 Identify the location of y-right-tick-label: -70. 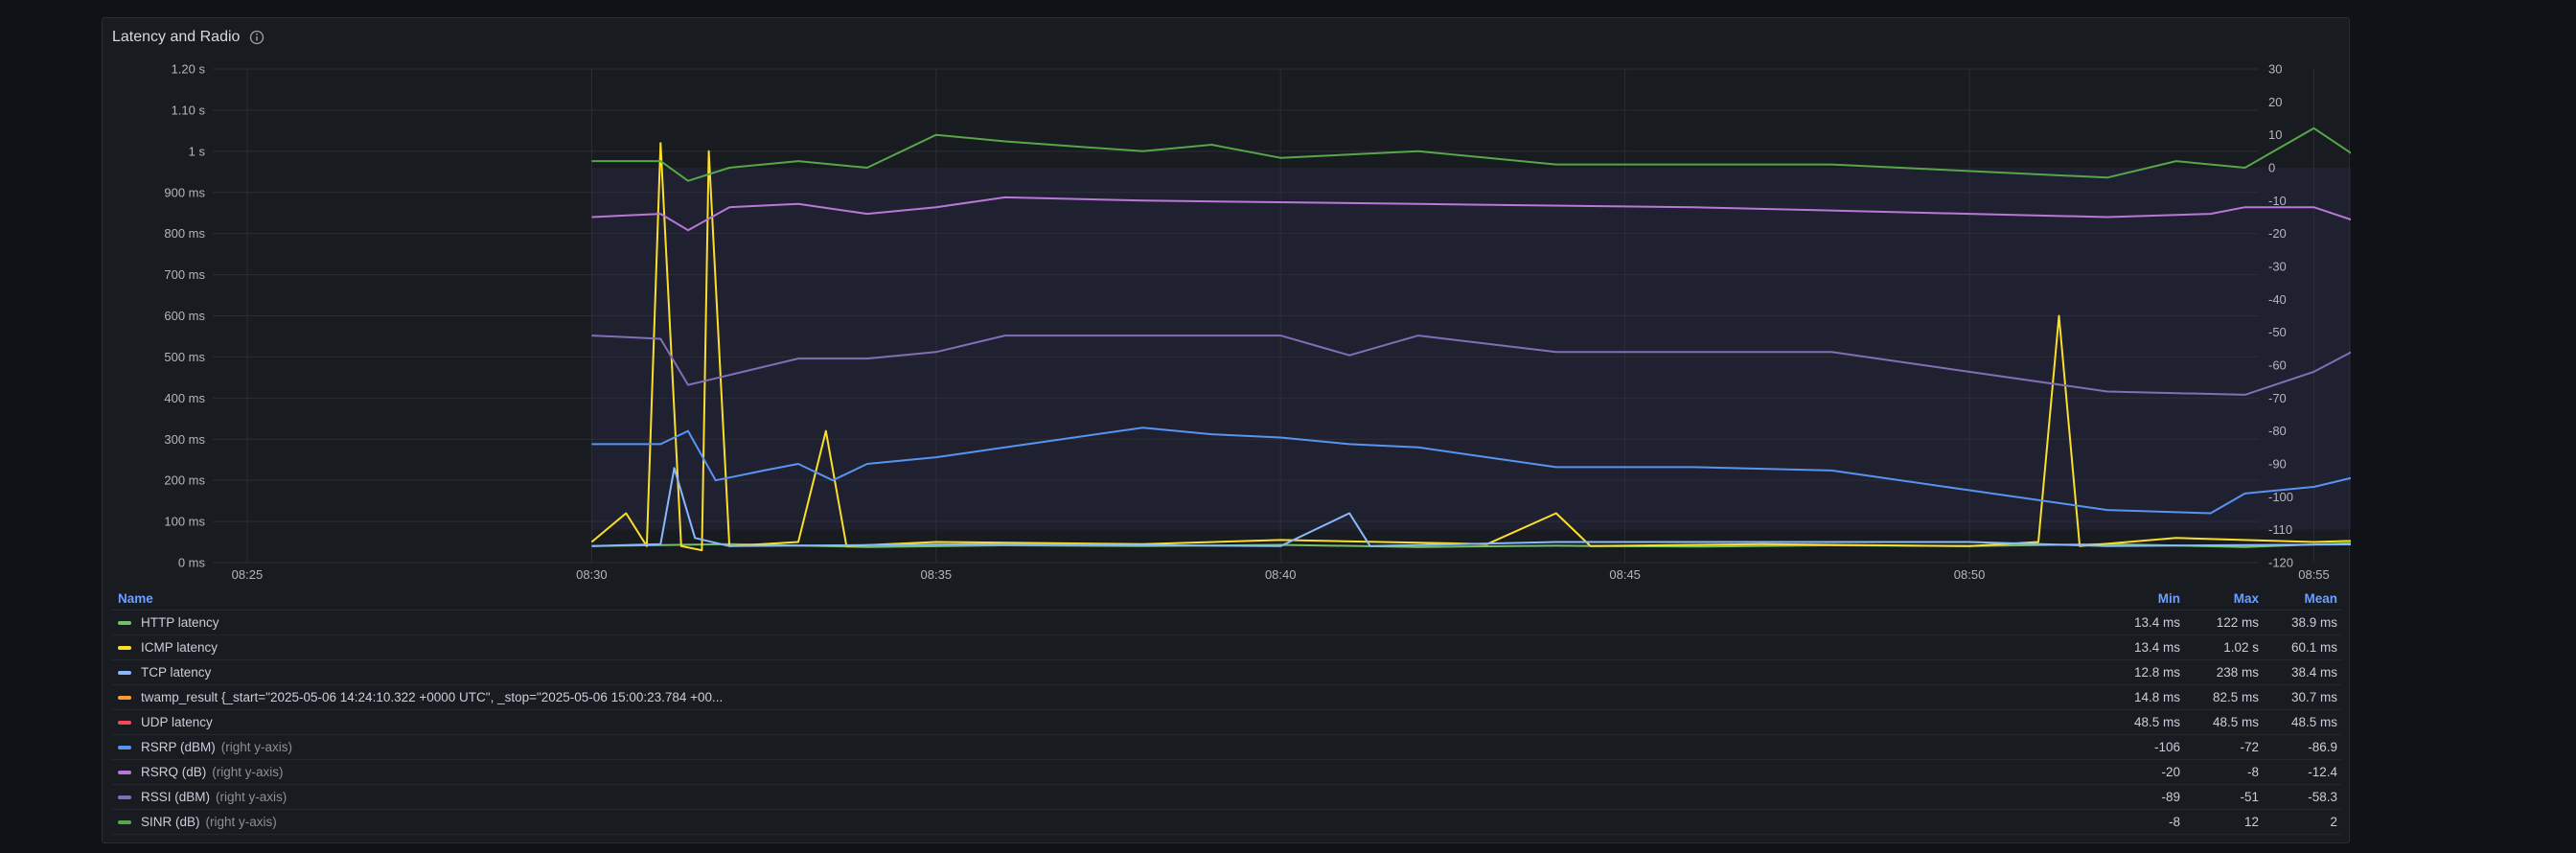
(2277, 398).